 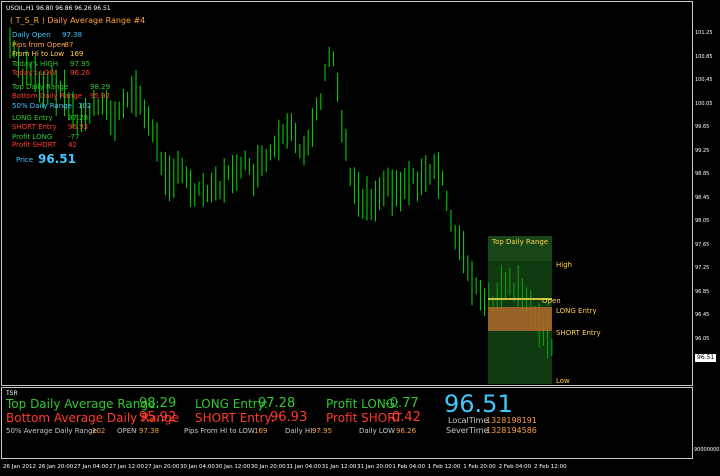 What do you see at coordinates (219, 431) in the screenshot?
I see `pips-label: Pips From HI to LOW` at bounding box center [219, 431].